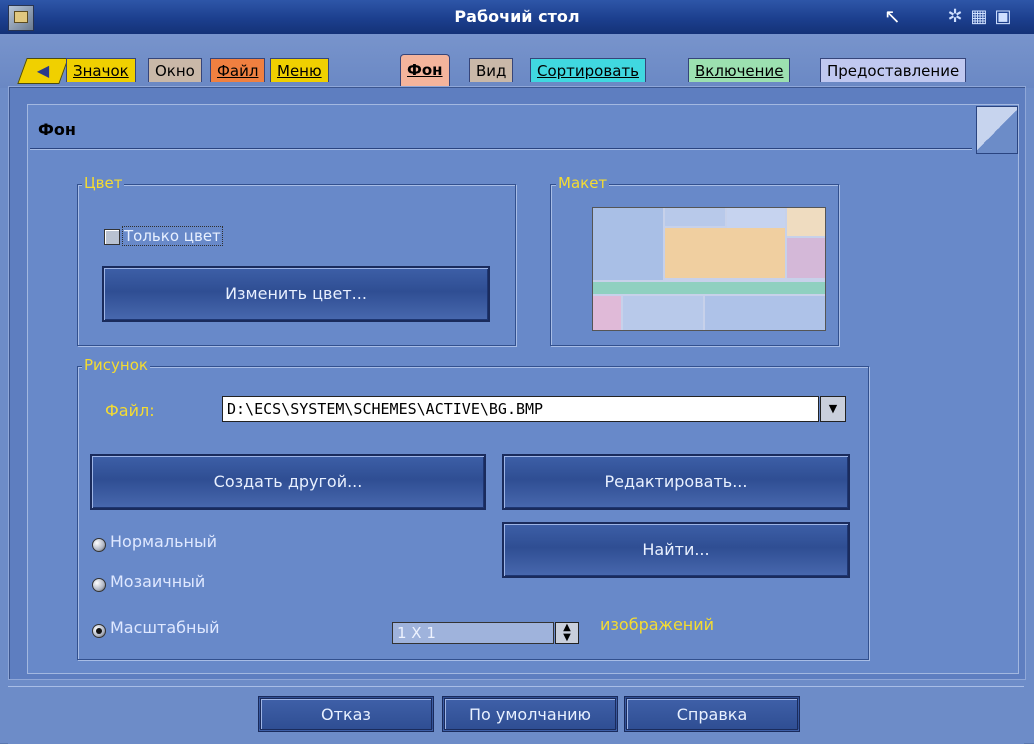 This screenshot has height=744, width=1034. Describe the element at coordinates (130, 410) in the screenshot. I see `file-label: Файл:` at that location.